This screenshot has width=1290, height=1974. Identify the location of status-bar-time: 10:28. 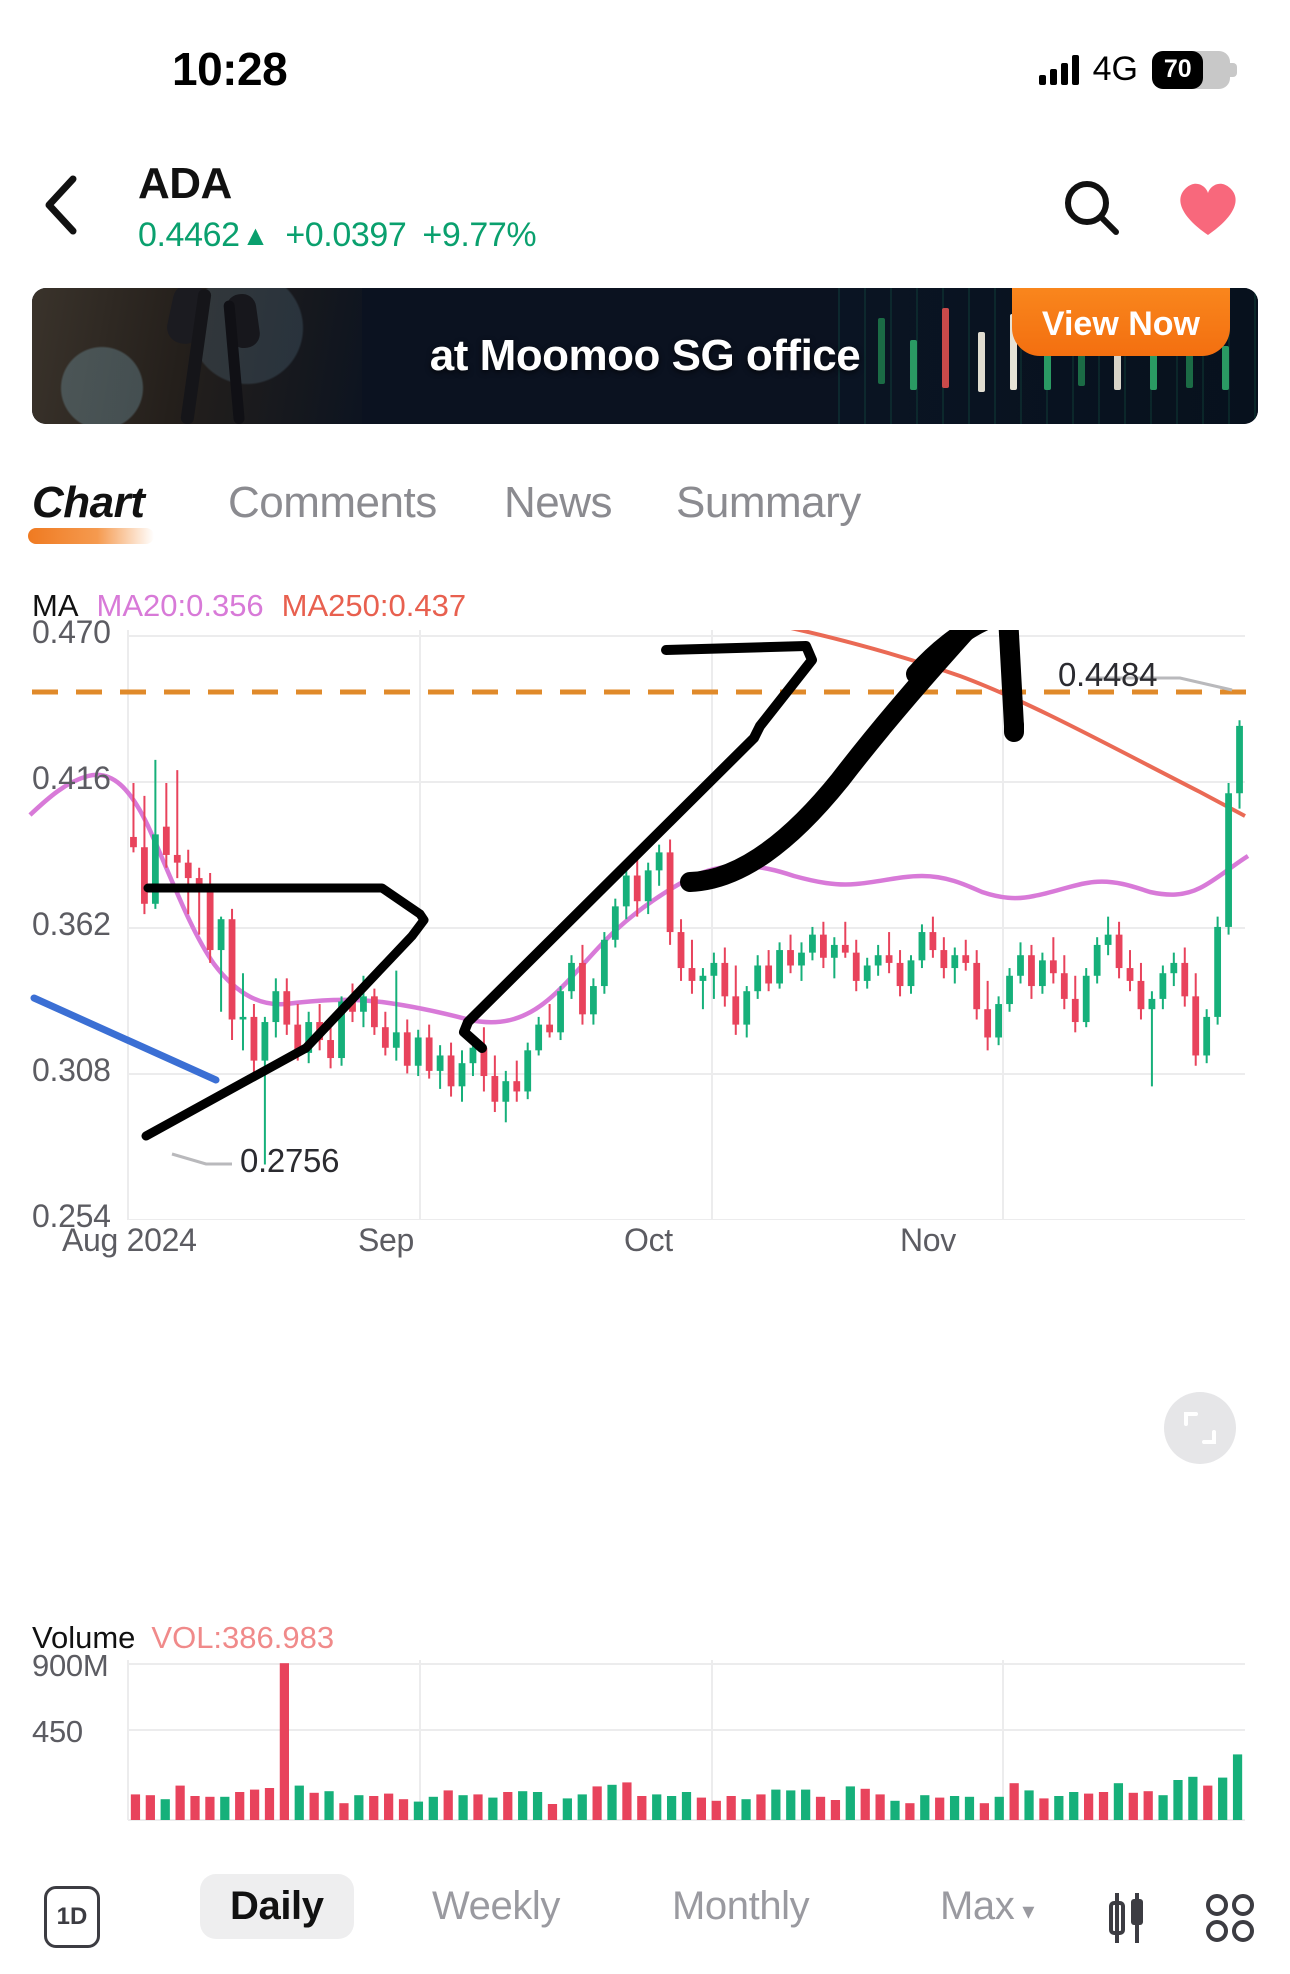
(230, 69).